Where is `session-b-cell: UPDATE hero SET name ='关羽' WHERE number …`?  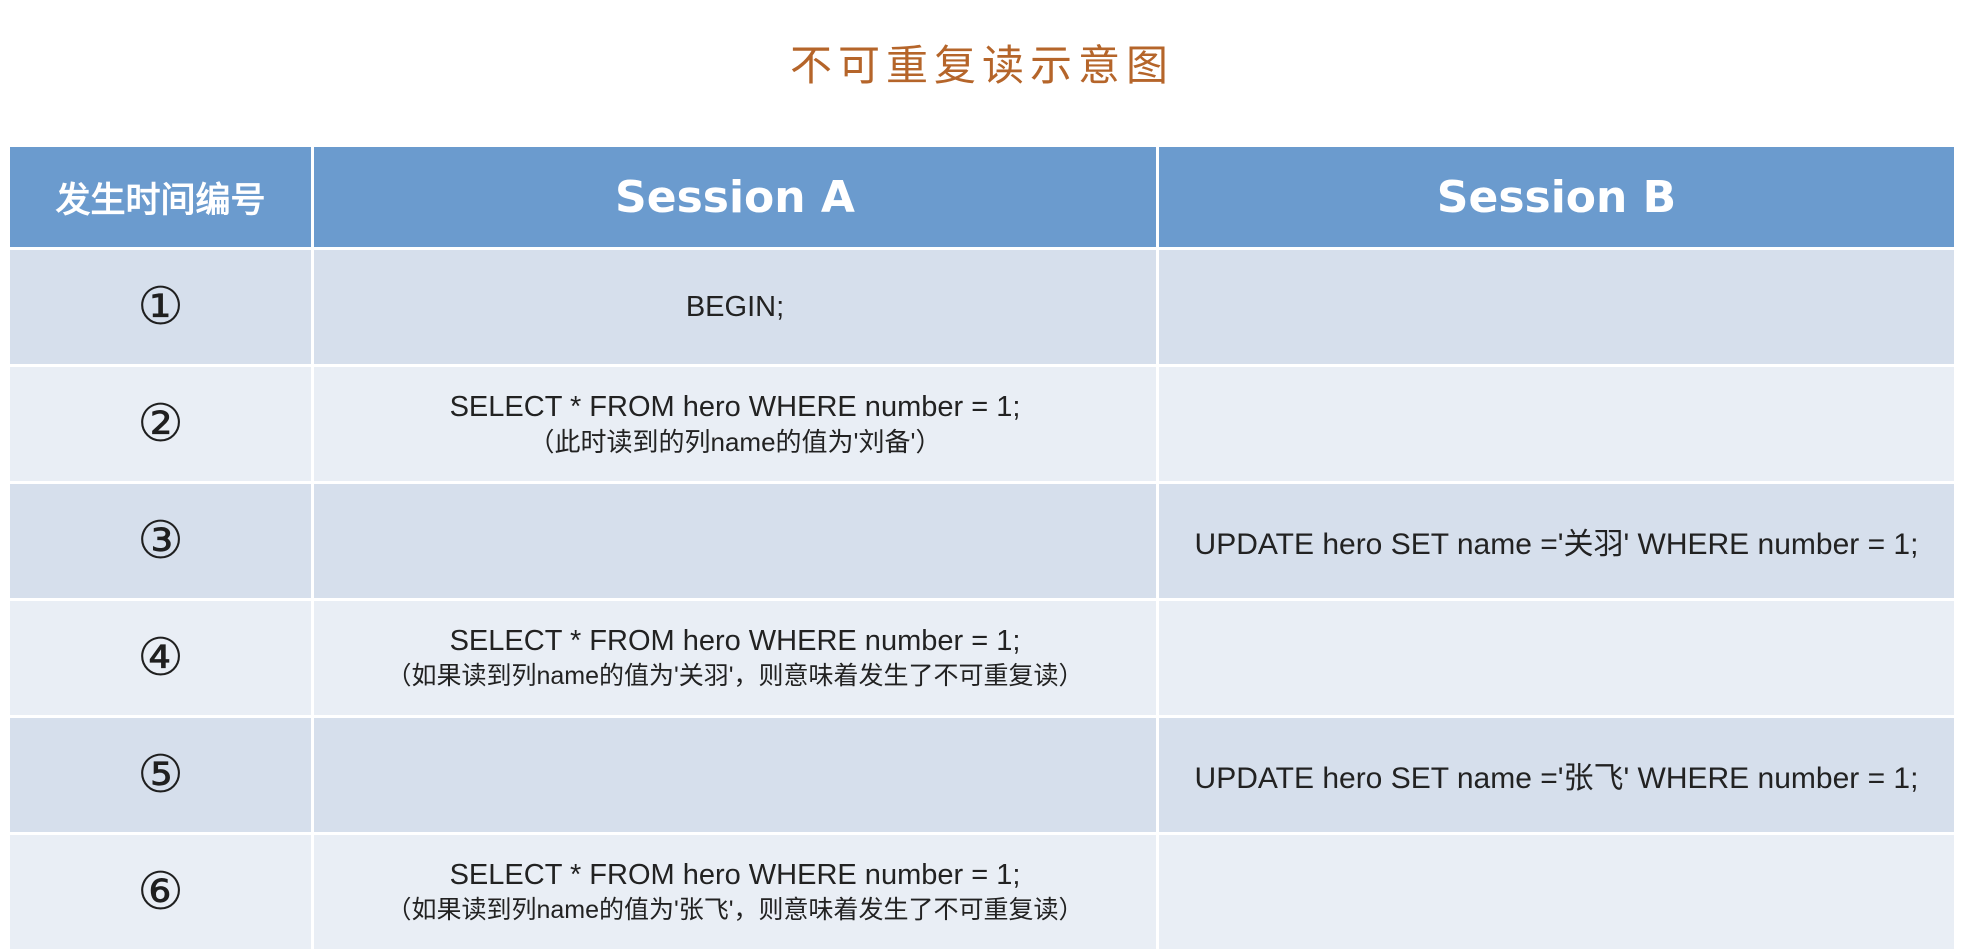 session-b-cell: UPDATE hero SET name ='关羽' WHERE number … is located at coordinates (1556, 541).